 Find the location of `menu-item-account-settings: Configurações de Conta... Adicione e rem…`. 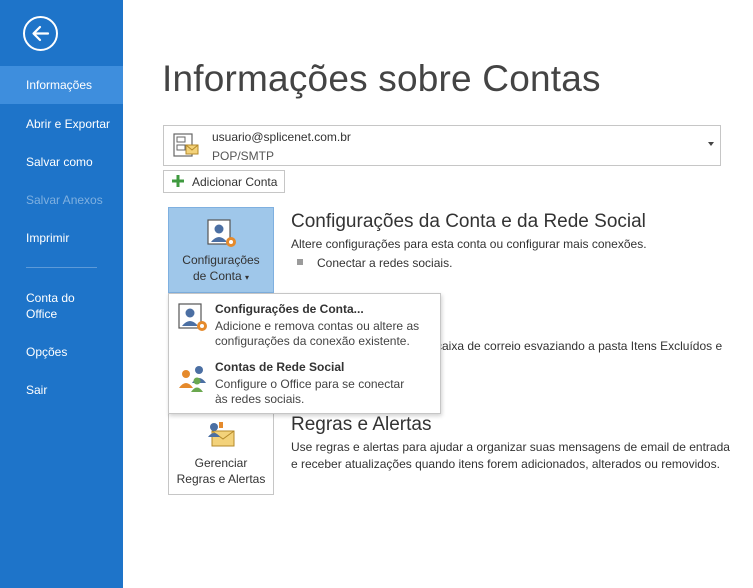

menu-item-account-settings: Configurações de Conta... Adicione e rem… is located at coordinates (304, 323).